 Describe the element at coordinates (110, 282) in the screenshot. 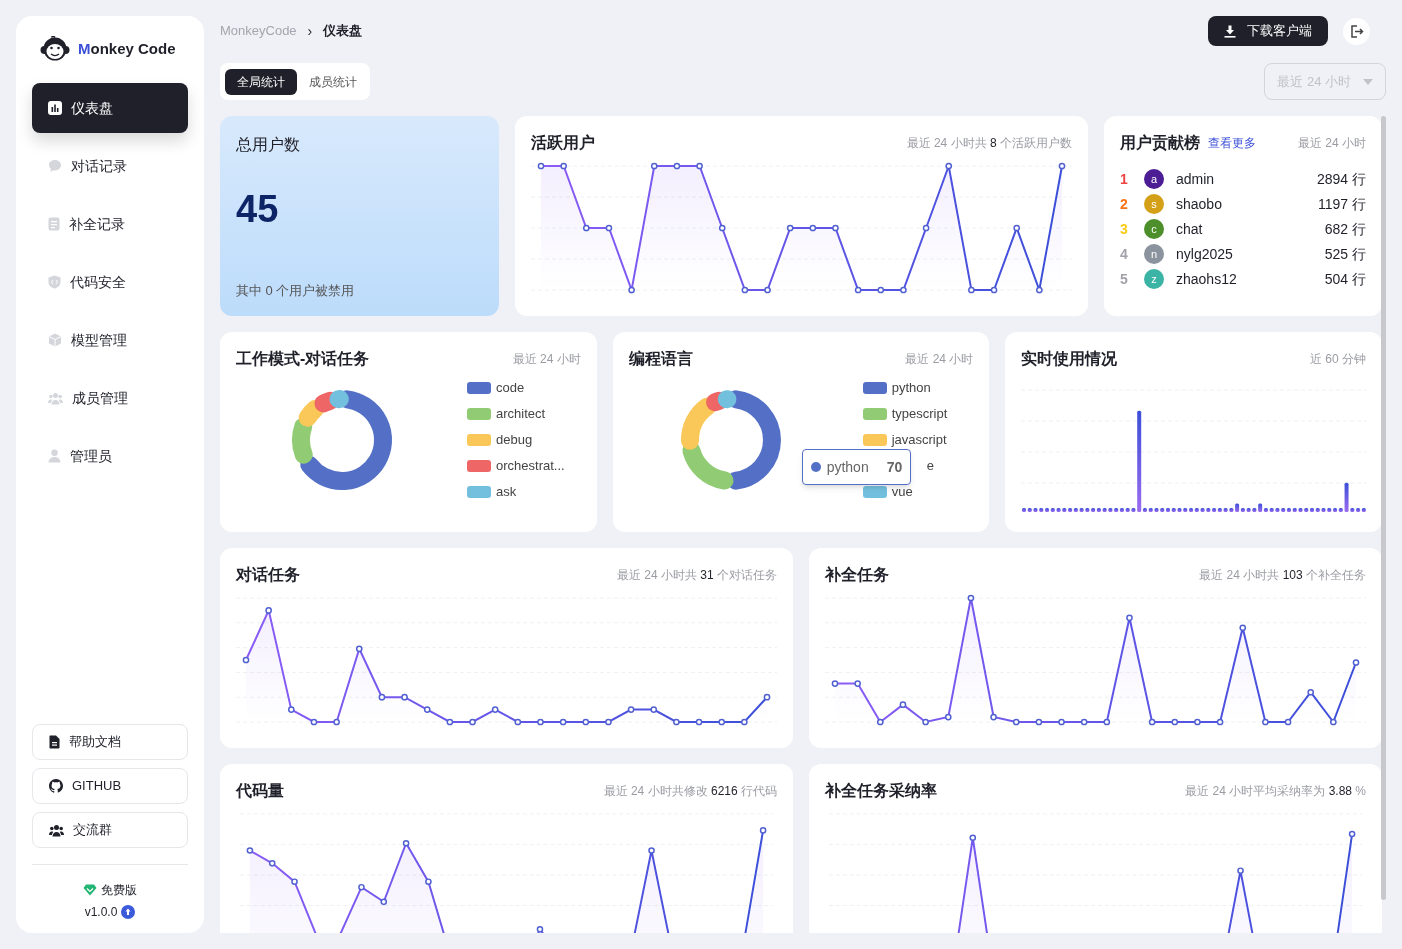

I see `nav-item: 代码安全` at that location.